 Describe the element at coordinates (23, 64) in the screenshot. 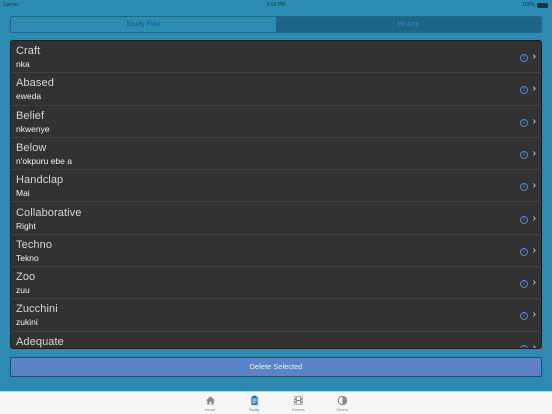

I see `translation-text: nka` at that location.